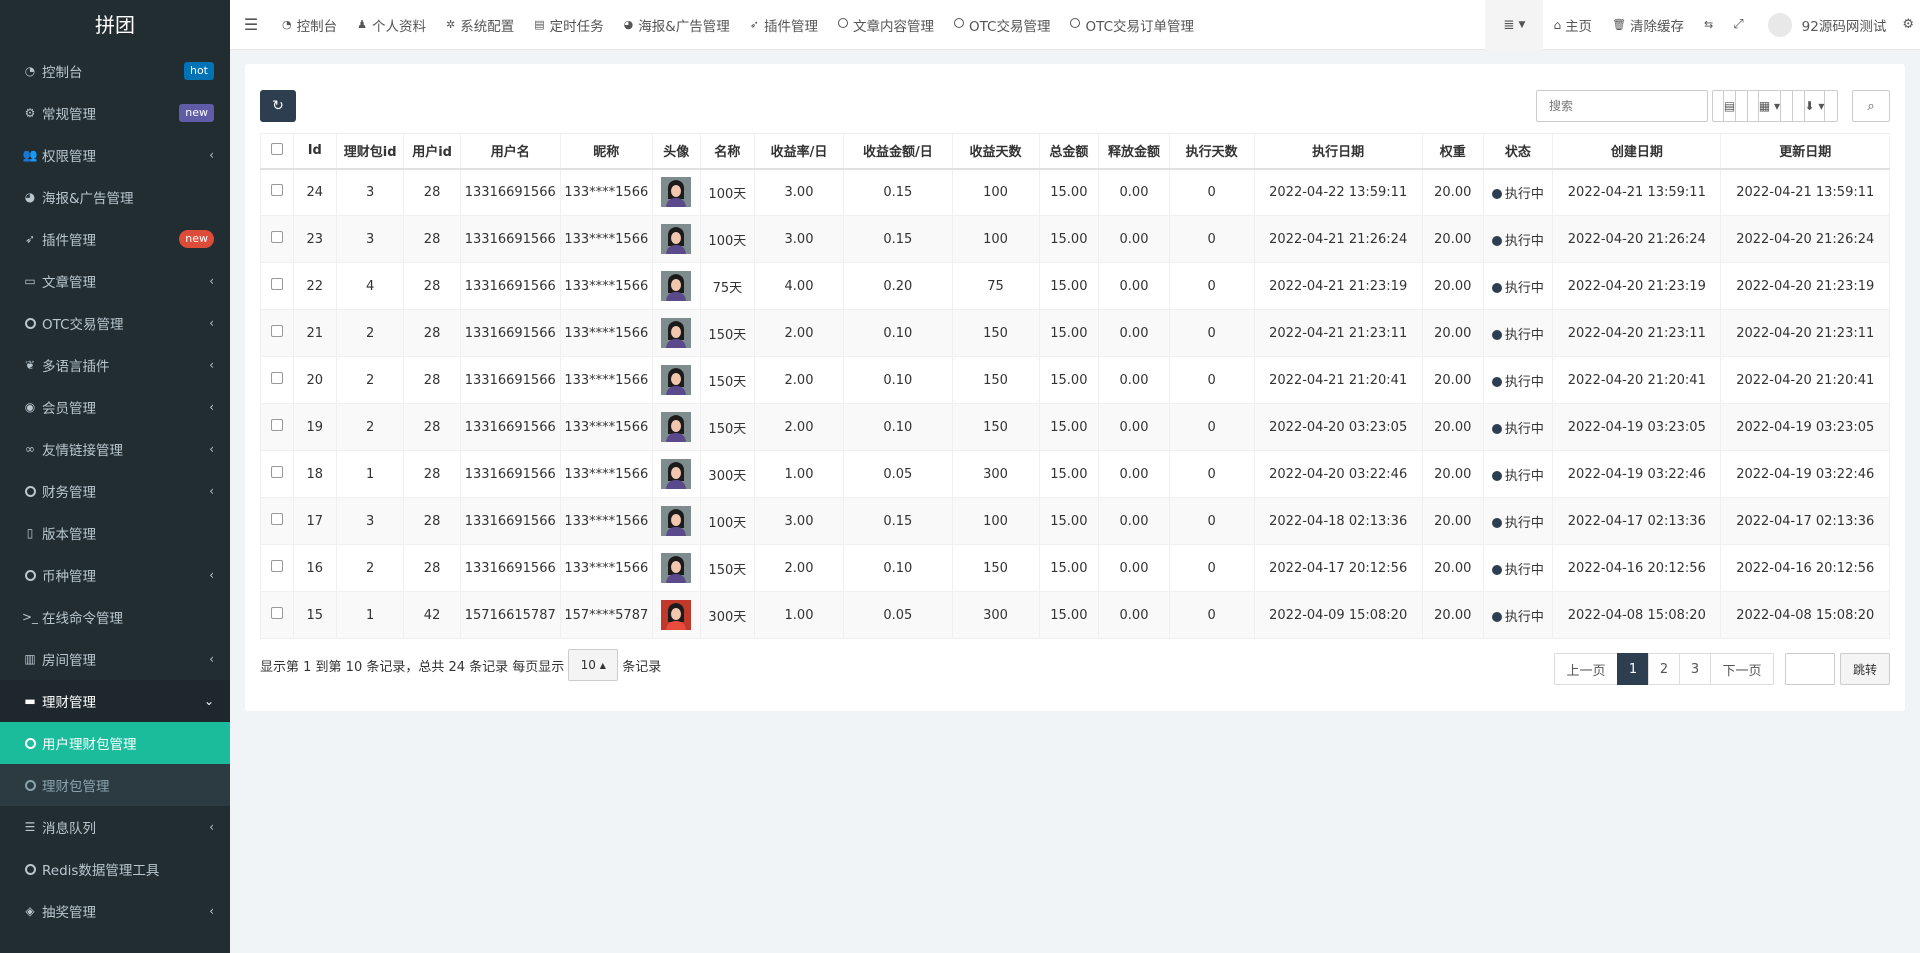 This screenshot has height=953, width=1920. I want to click on column-header: 昵称, so click(606, 151).